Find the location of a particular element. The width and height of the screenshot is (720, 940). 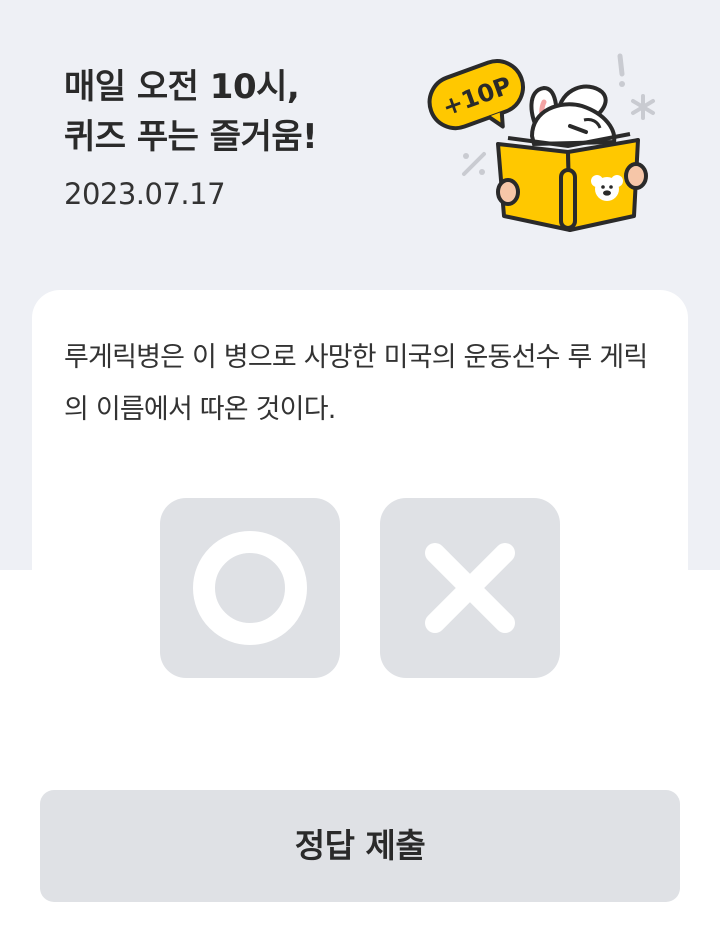

answer-o-button is located at coordinates (250, 588).